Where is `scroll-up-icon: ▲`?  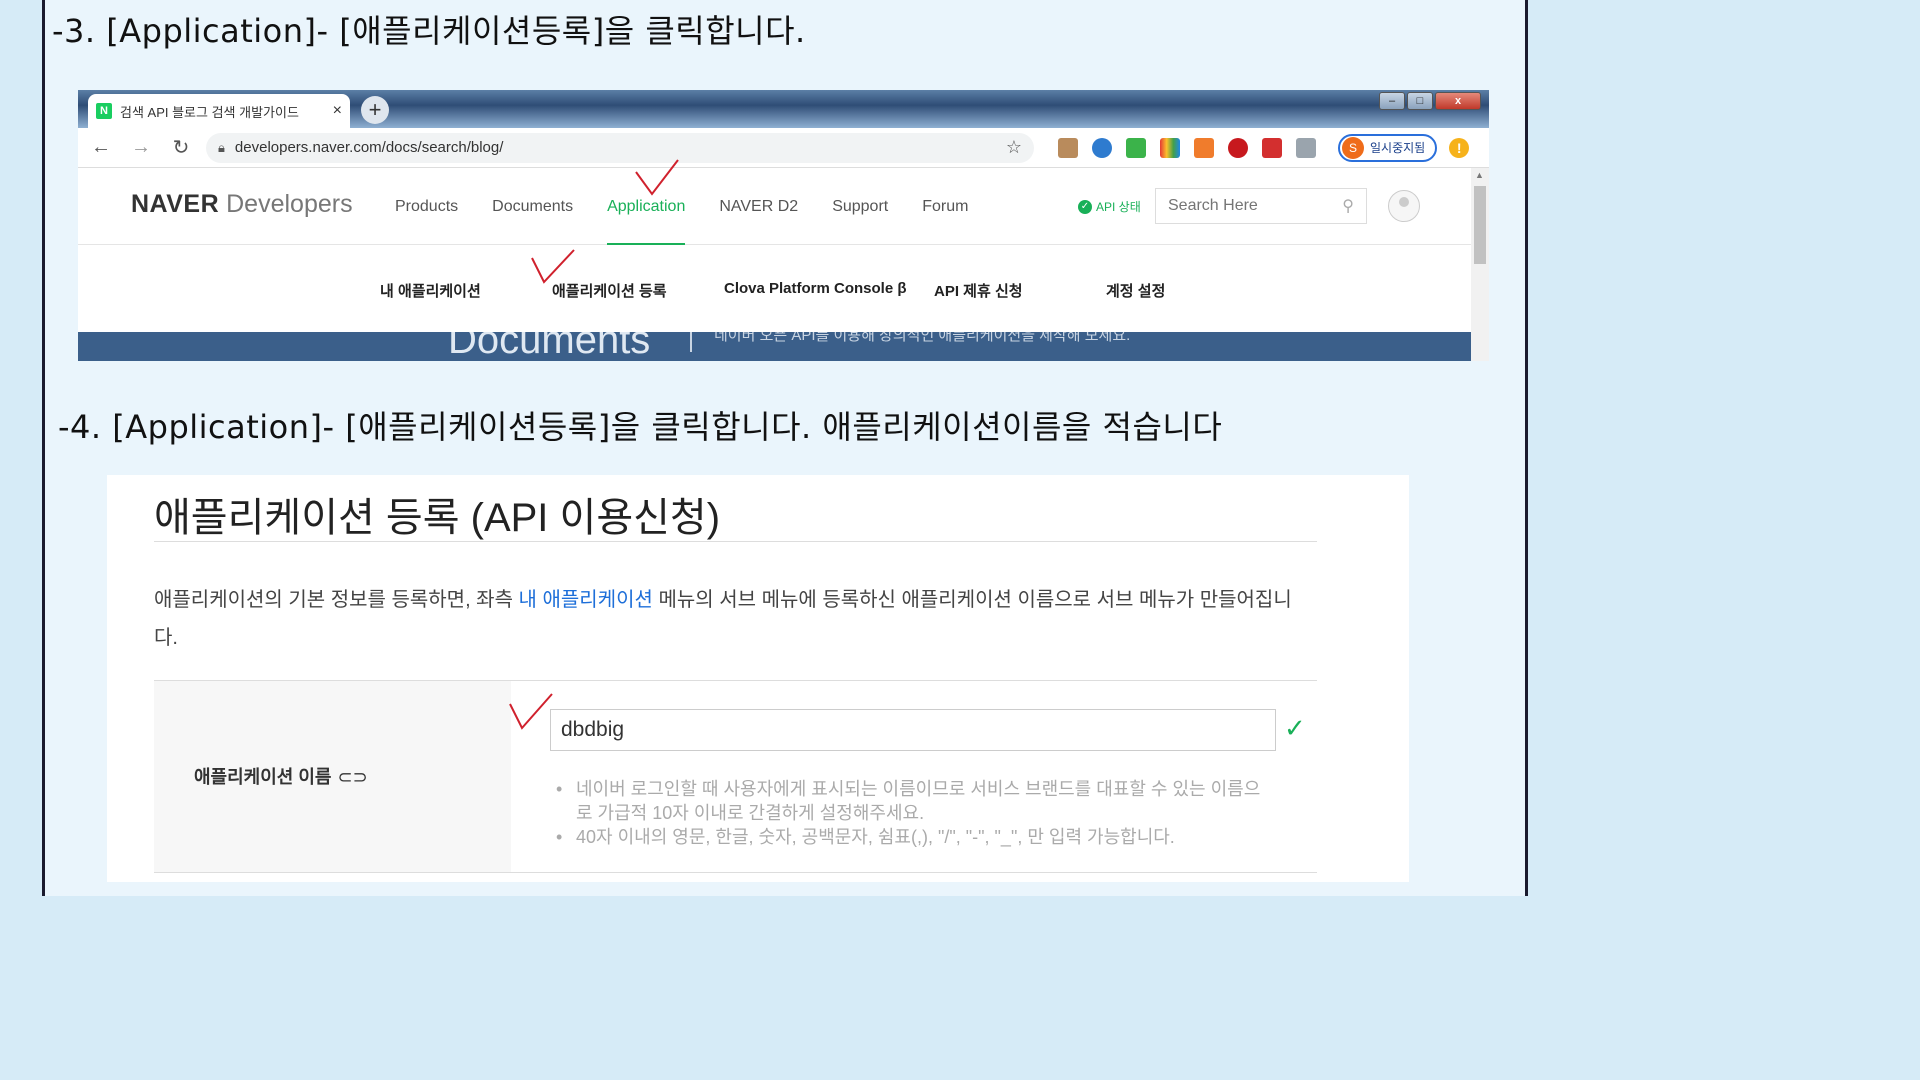
scroll-up-icon: ▲ is located at coordinates (1479, 175).